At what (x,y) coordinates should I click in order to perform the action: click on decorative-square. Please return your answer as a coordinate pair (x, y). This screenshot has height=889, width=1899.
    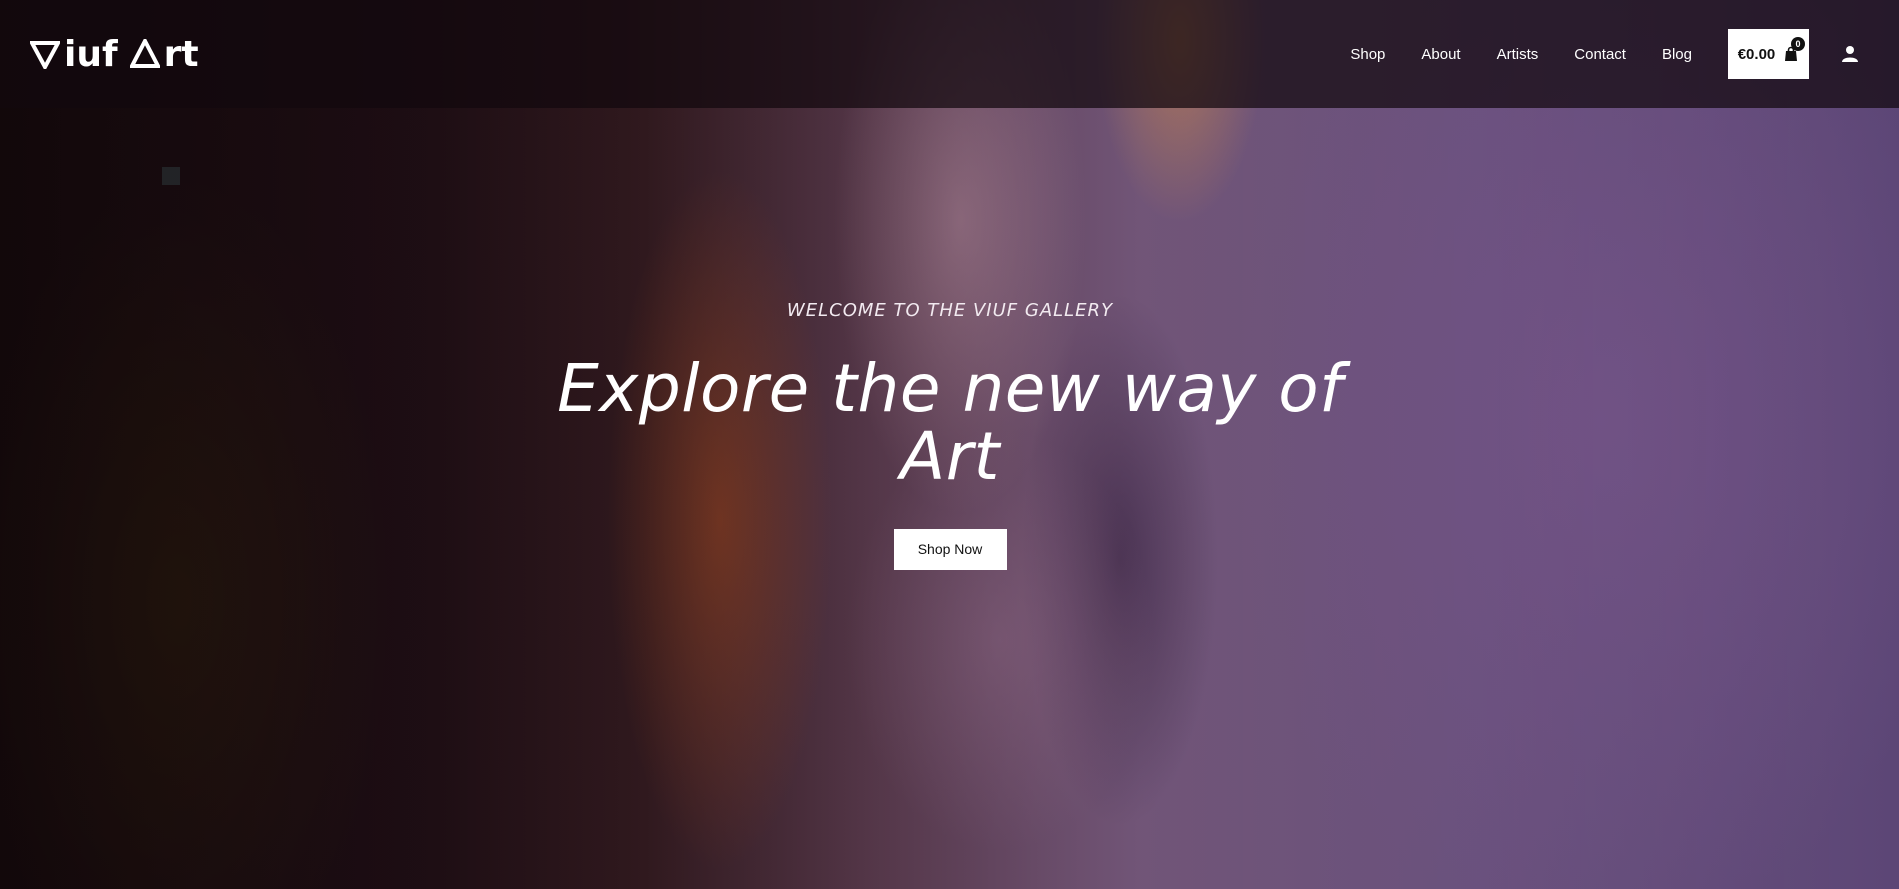
    Looking at the image, I should click on (171, 176).